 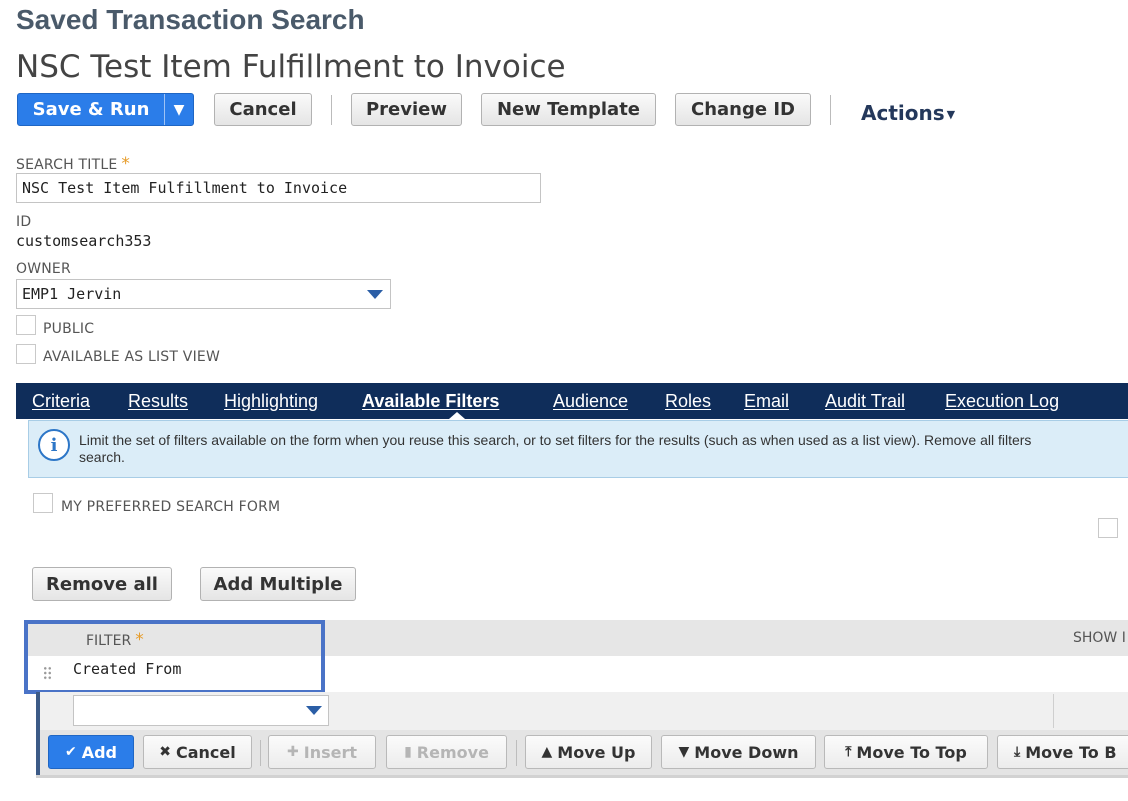 What do you see at coordinates (73, 164) in the screenshot?
I see `search-title-label: SEARCH TITLE *` at bounding box center [73, 164].